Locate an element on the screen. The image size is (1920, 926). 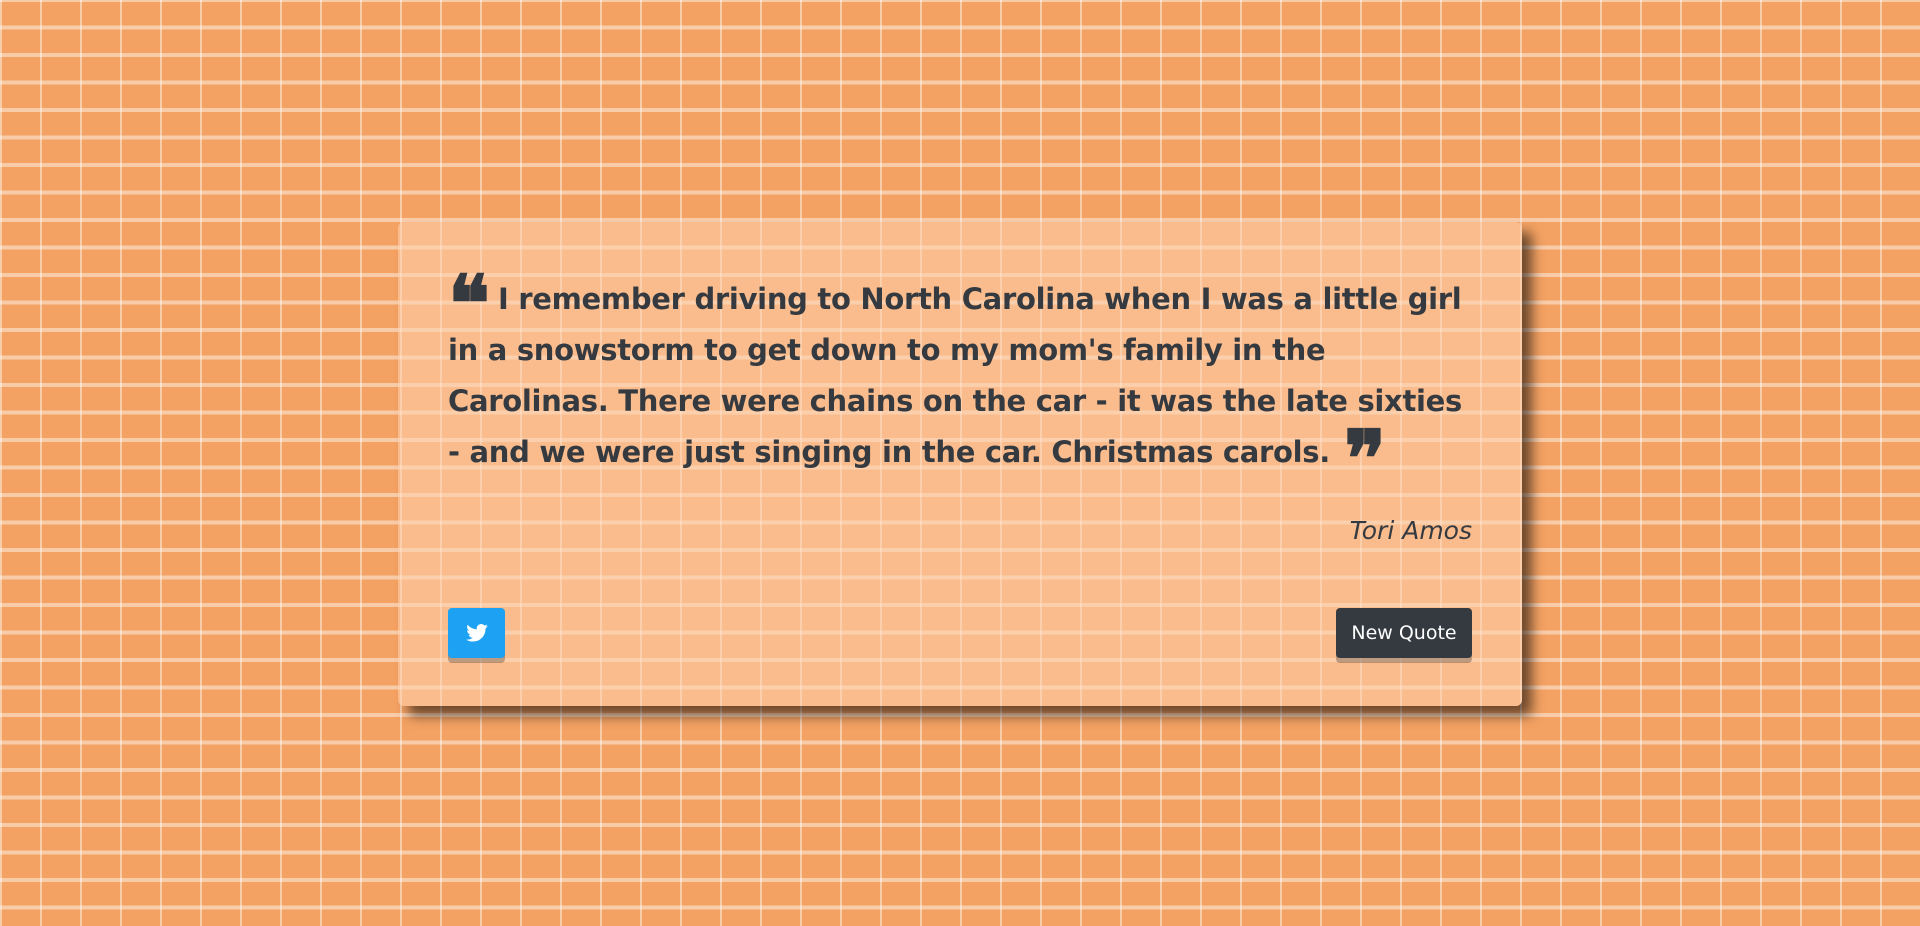
twitter-icon is located at coordinates (476, 633).